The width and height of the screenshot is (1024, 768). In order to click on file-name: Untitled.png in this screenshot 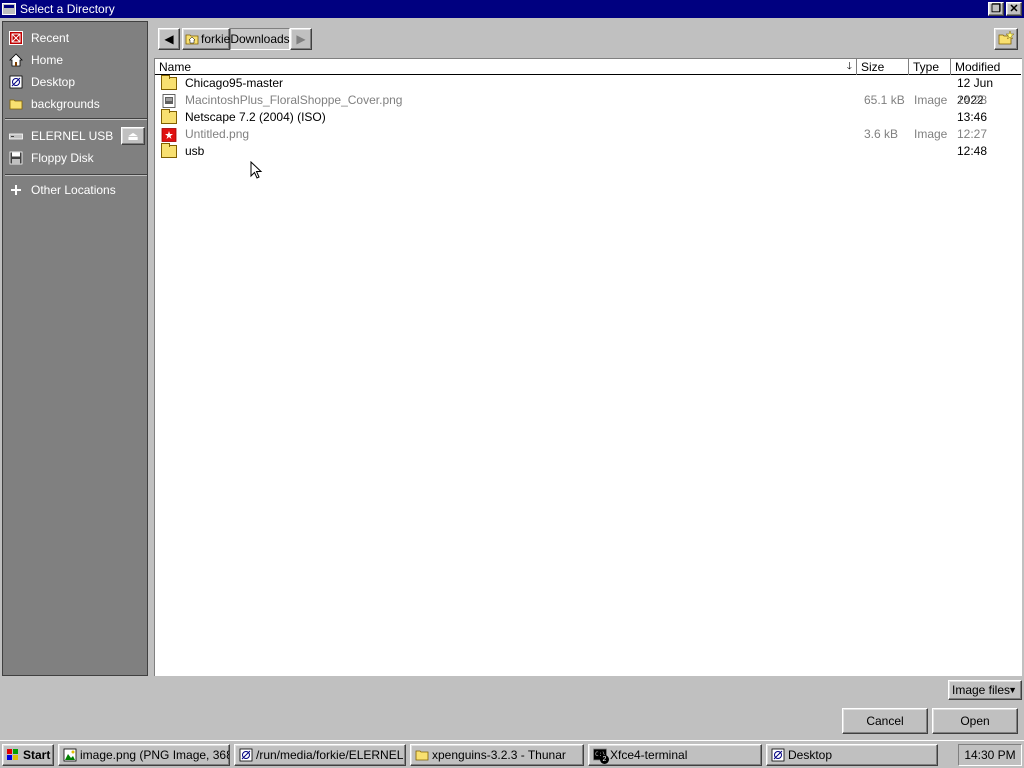, I will do `click(217, 134)`.